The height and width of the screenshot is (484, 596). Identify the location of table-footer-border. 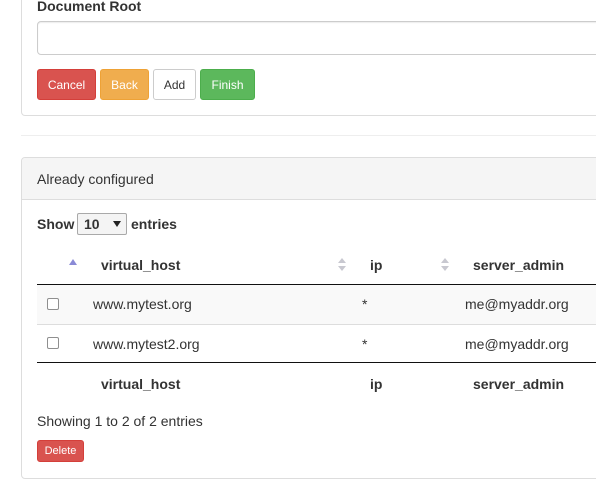
(316, 362).